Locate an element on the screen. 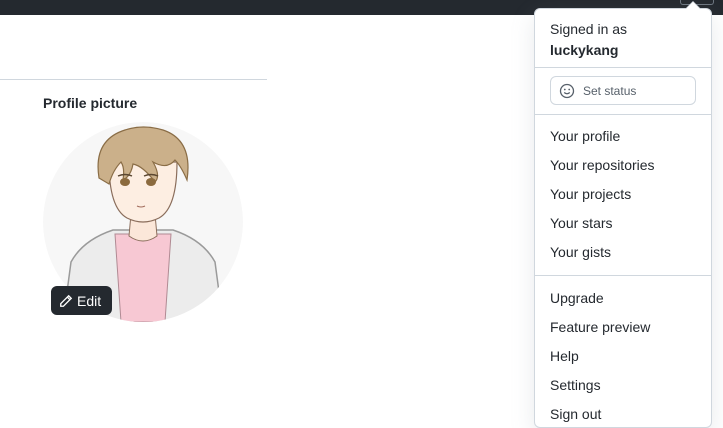  set-status-button: Set status is located at coordinates (623, 90).